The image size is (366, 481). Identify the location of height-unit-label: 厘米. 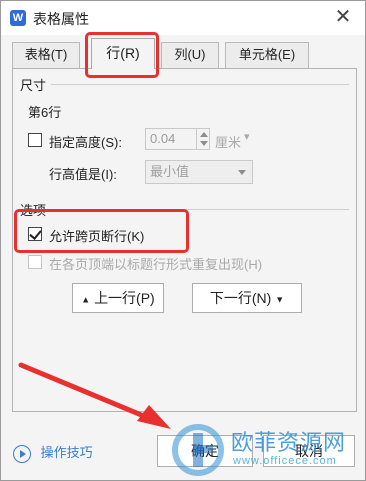
(228, 142).